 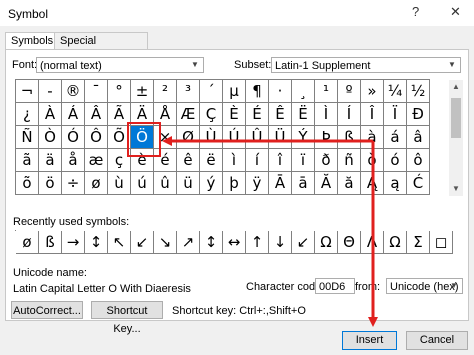 I want to click on symbol-cell: â, so click(x=418, y=137).